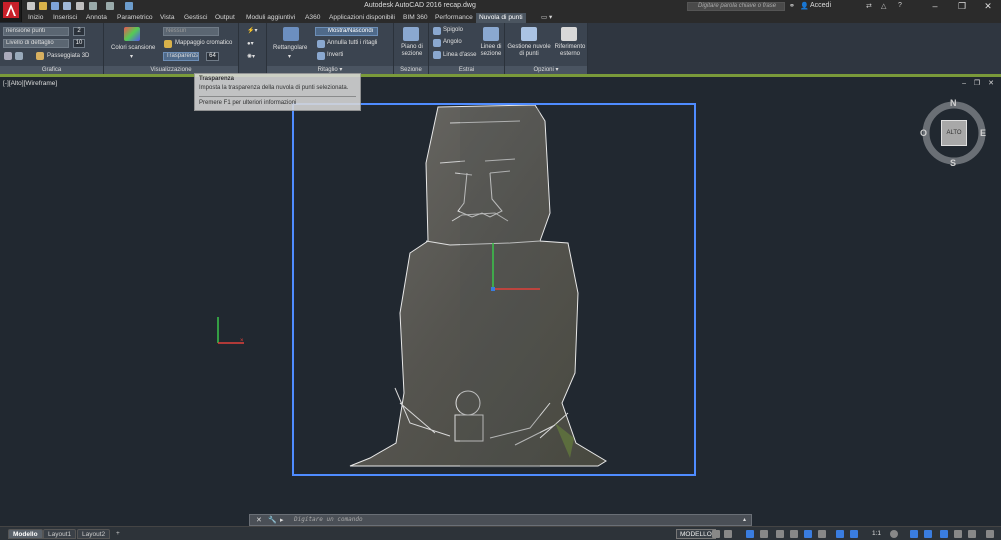 This screenshot has height=540, width=1001. I want to click on isodraft-icon, so click(780, 534).